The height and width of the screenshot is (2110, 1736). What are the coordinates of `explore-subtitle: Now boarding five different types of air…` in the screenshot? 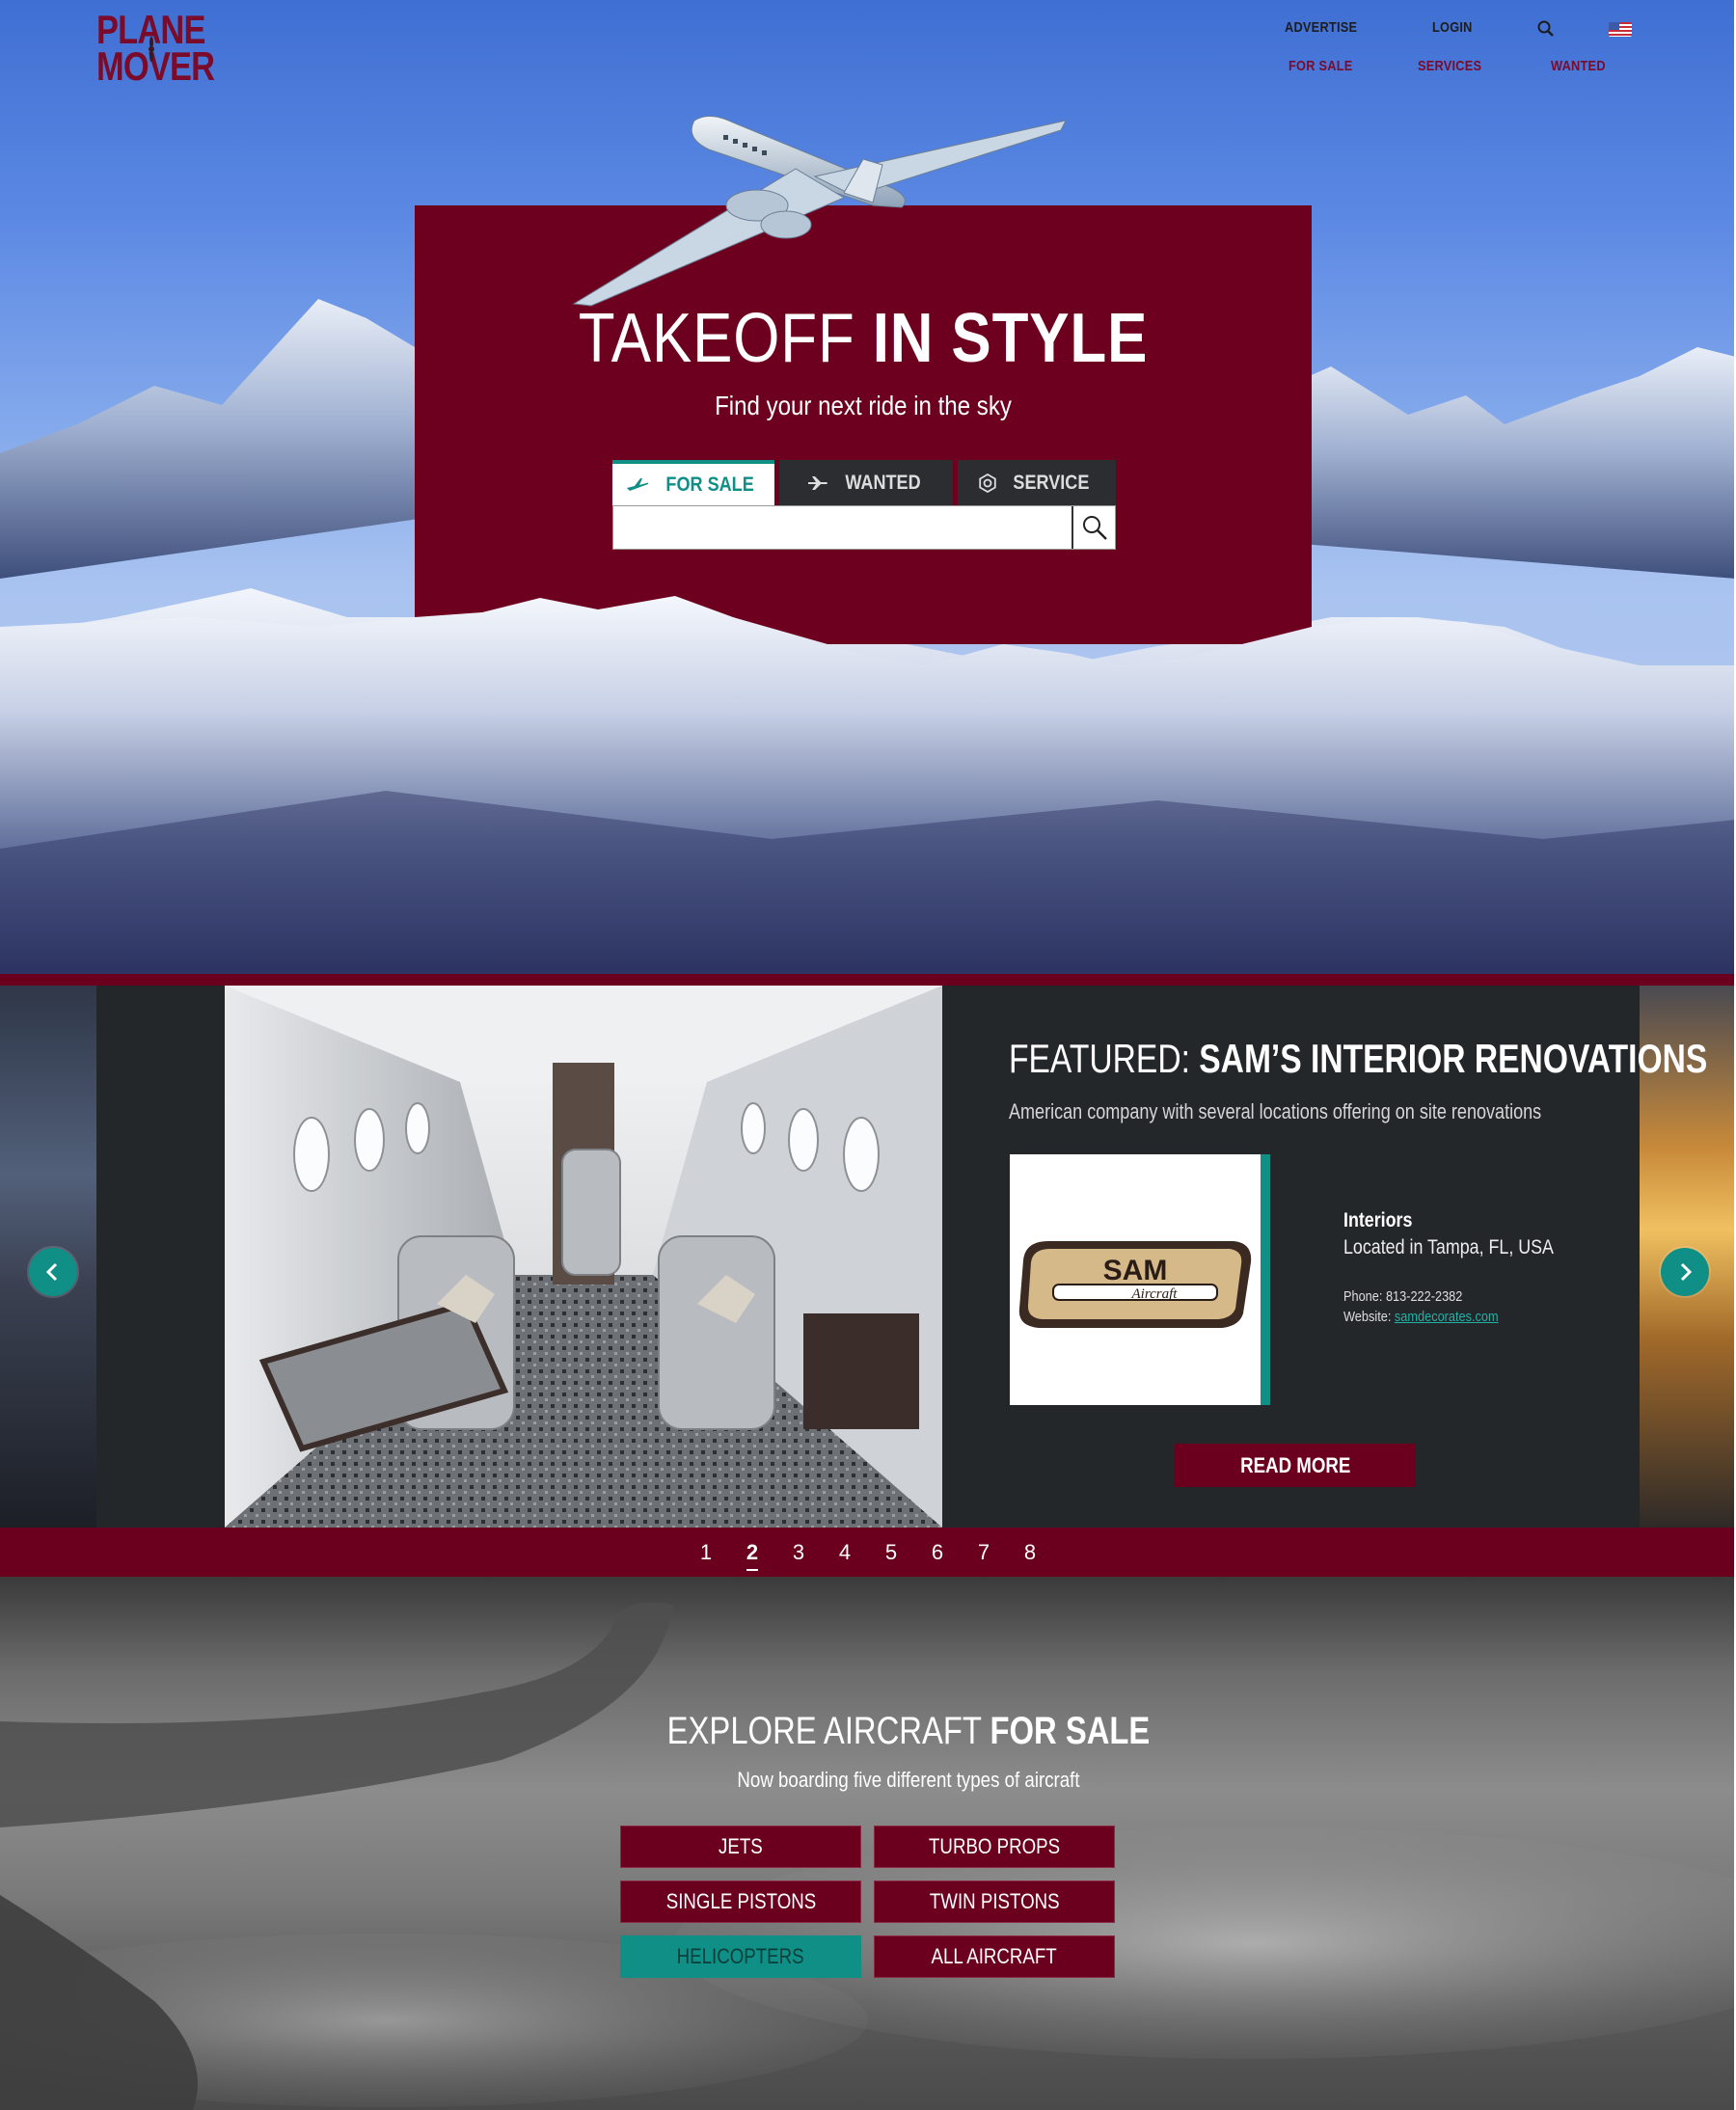 It's located at (909, 1780).